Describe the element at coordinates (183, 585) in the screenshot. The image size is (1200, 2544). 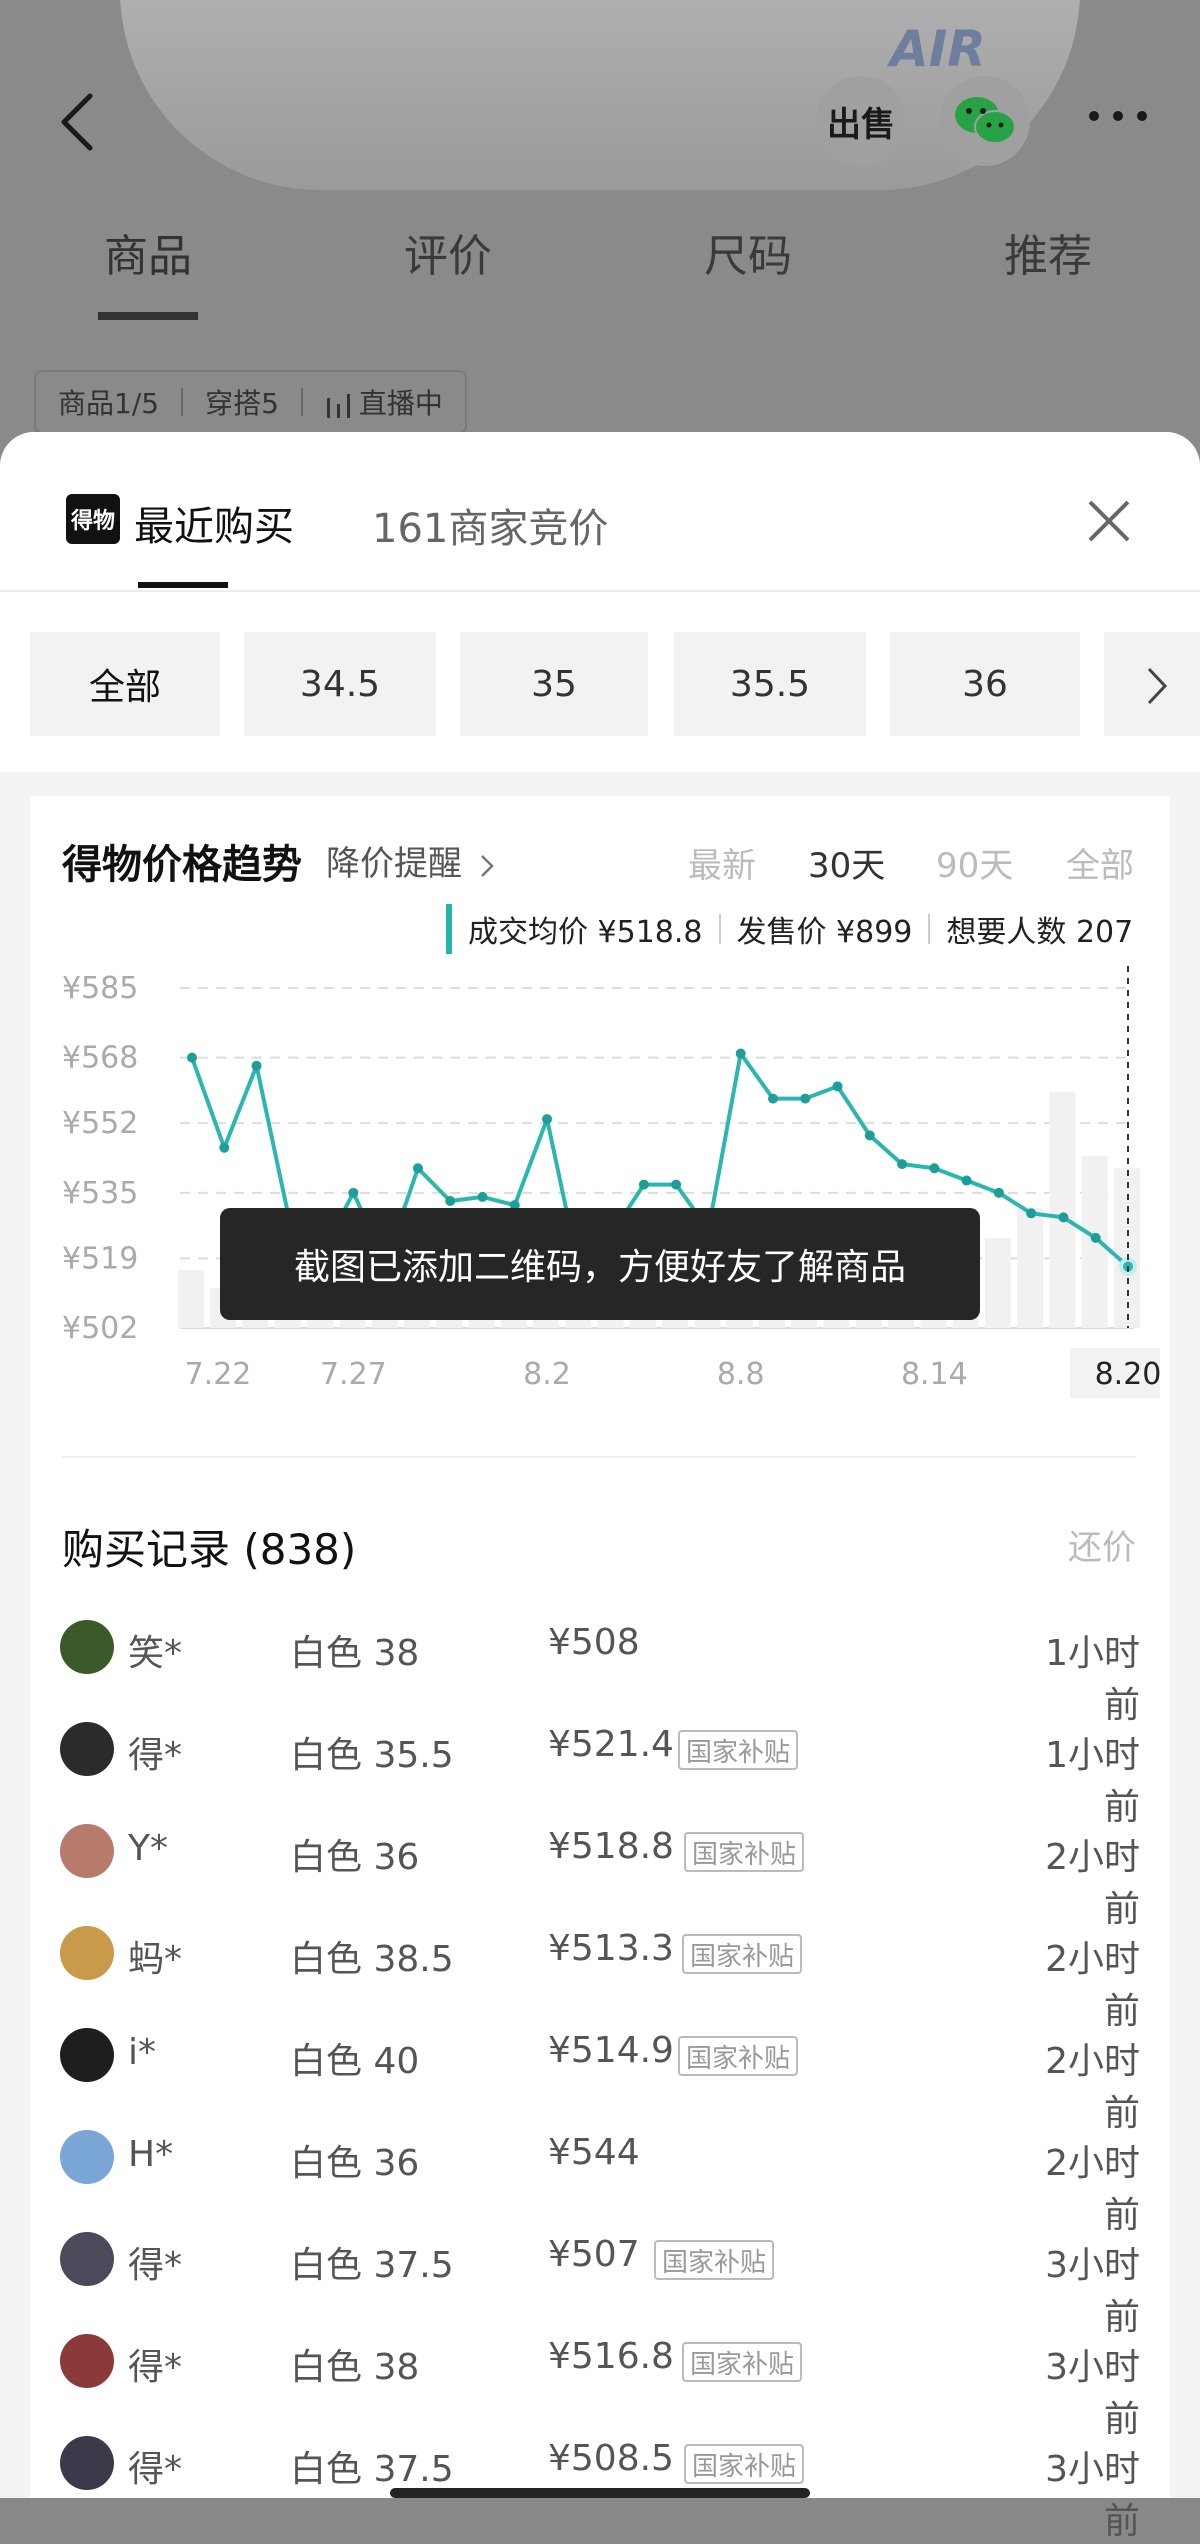
I see `sheet-tab-indicator` at that location.